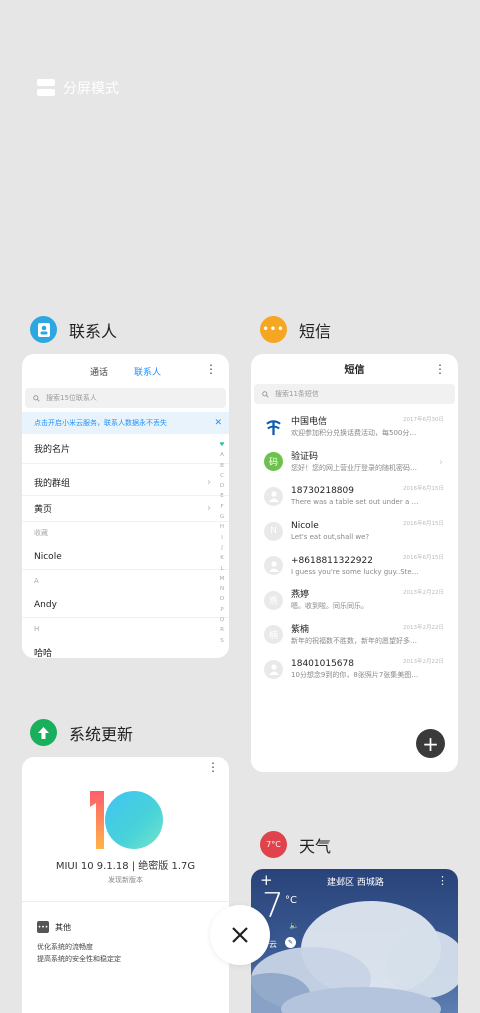  Describe the element at coordinates (354, 941) in the screenshot. I see `weather-app-card: + 建邺区 西城路 ⋮ 7 °C 云 🔈 ✎` at that location.